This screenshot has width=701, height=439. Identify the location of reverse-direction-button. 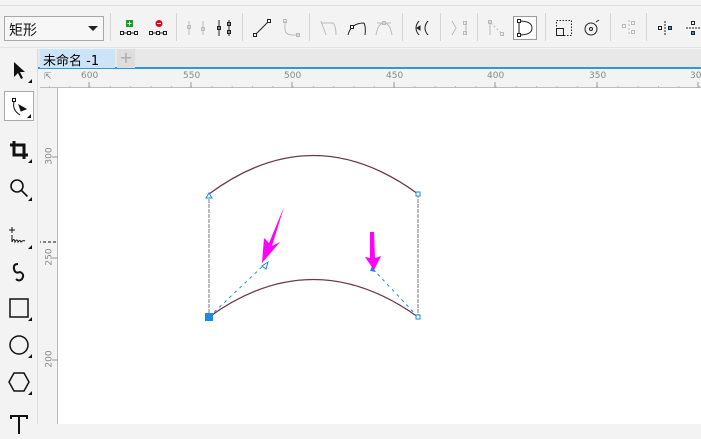
(421, 28).